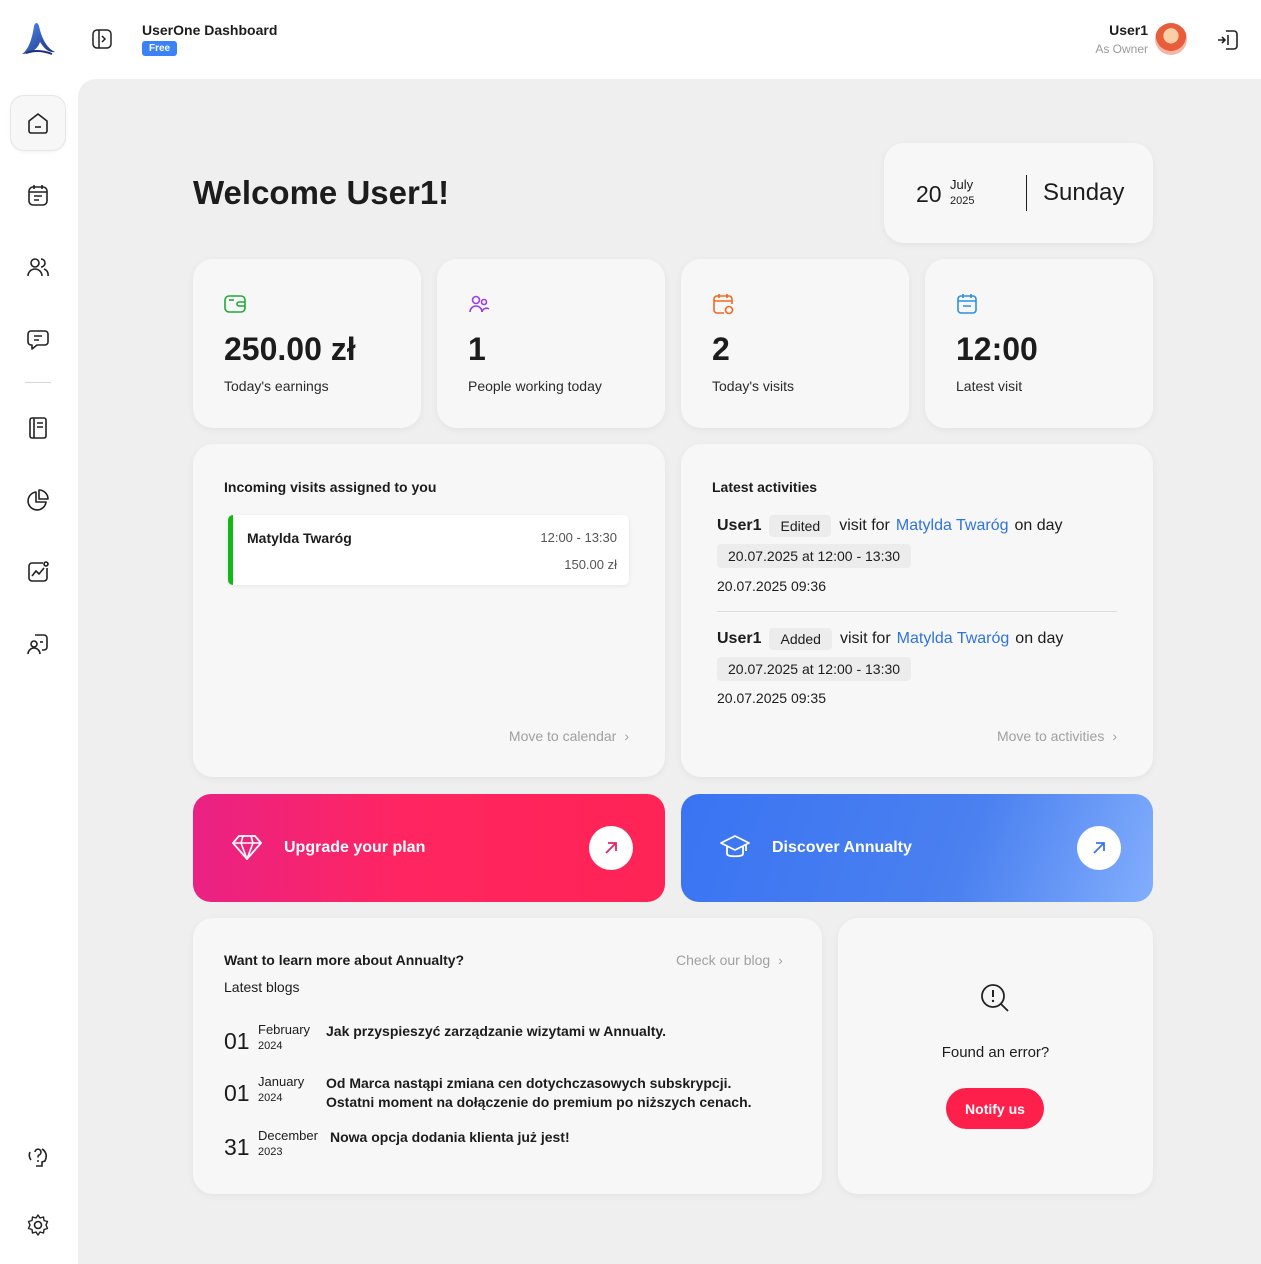 This screenshot has width=1261, height=1264. I want to click on move-to-calendar-label: Move to calendar, so click(562, 736).